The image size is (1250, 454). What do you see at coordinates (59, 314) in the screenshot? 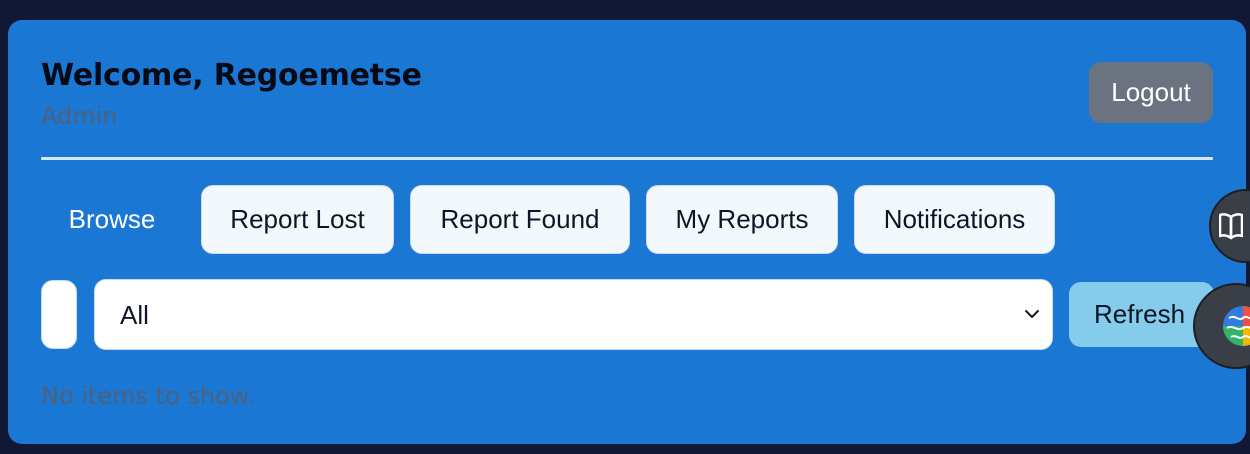
I see `search-input` at bounding box center [59, 314].